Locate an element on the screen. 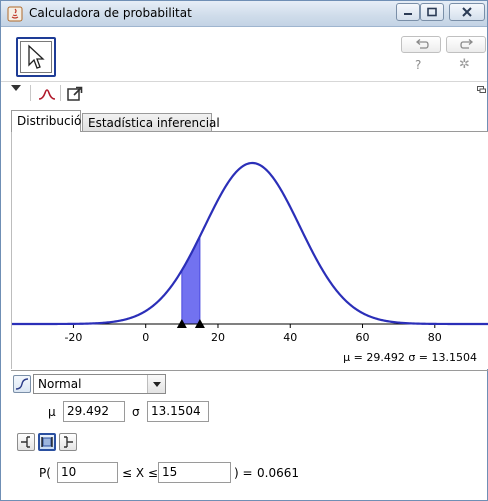 This screenshot has height=501, width=488. mean-input: 29.492 is located at coordinates (94, 411).